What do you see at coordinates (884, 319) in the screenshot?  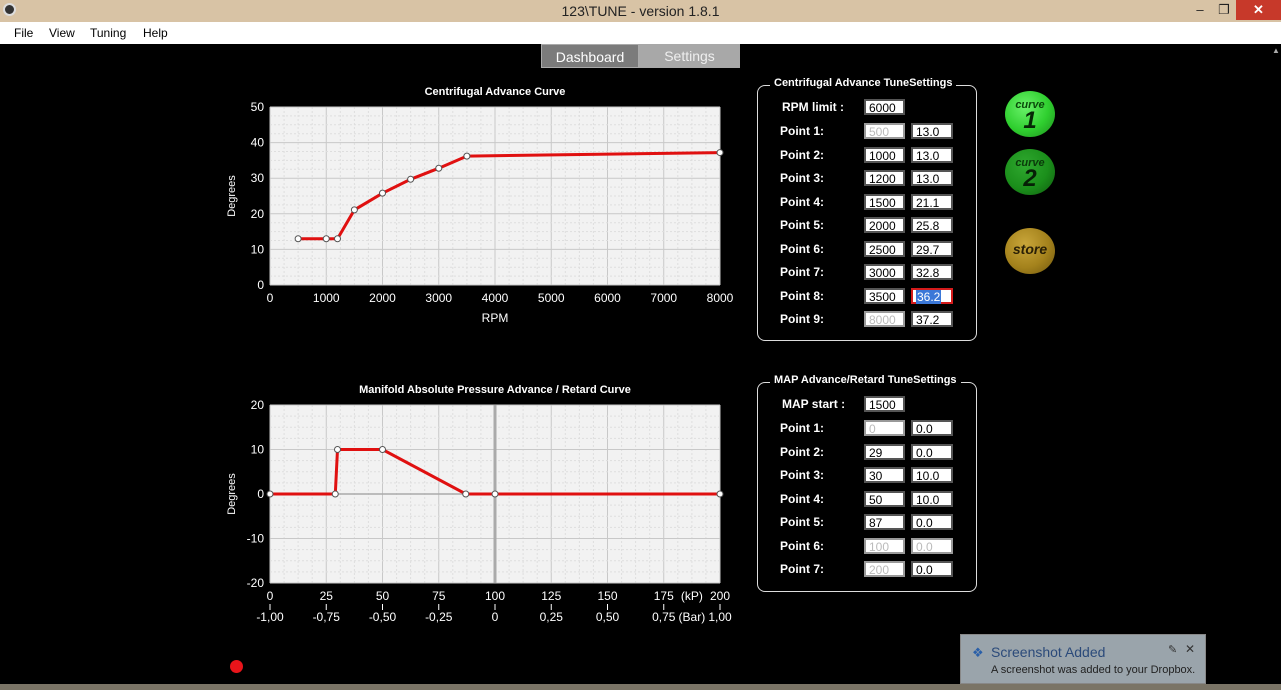 I see `cent-point-rpm-input: 8000` at bounding box center [884, 319].